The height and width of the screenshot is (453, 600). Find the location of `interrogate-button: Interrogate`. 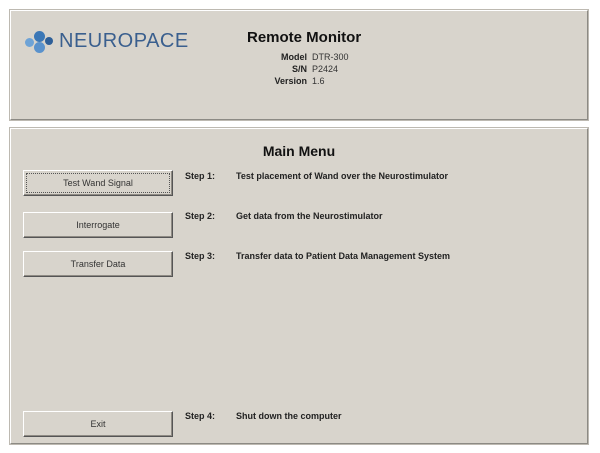

interrogate-button: Interrogate is located at coordinates (98, 225).